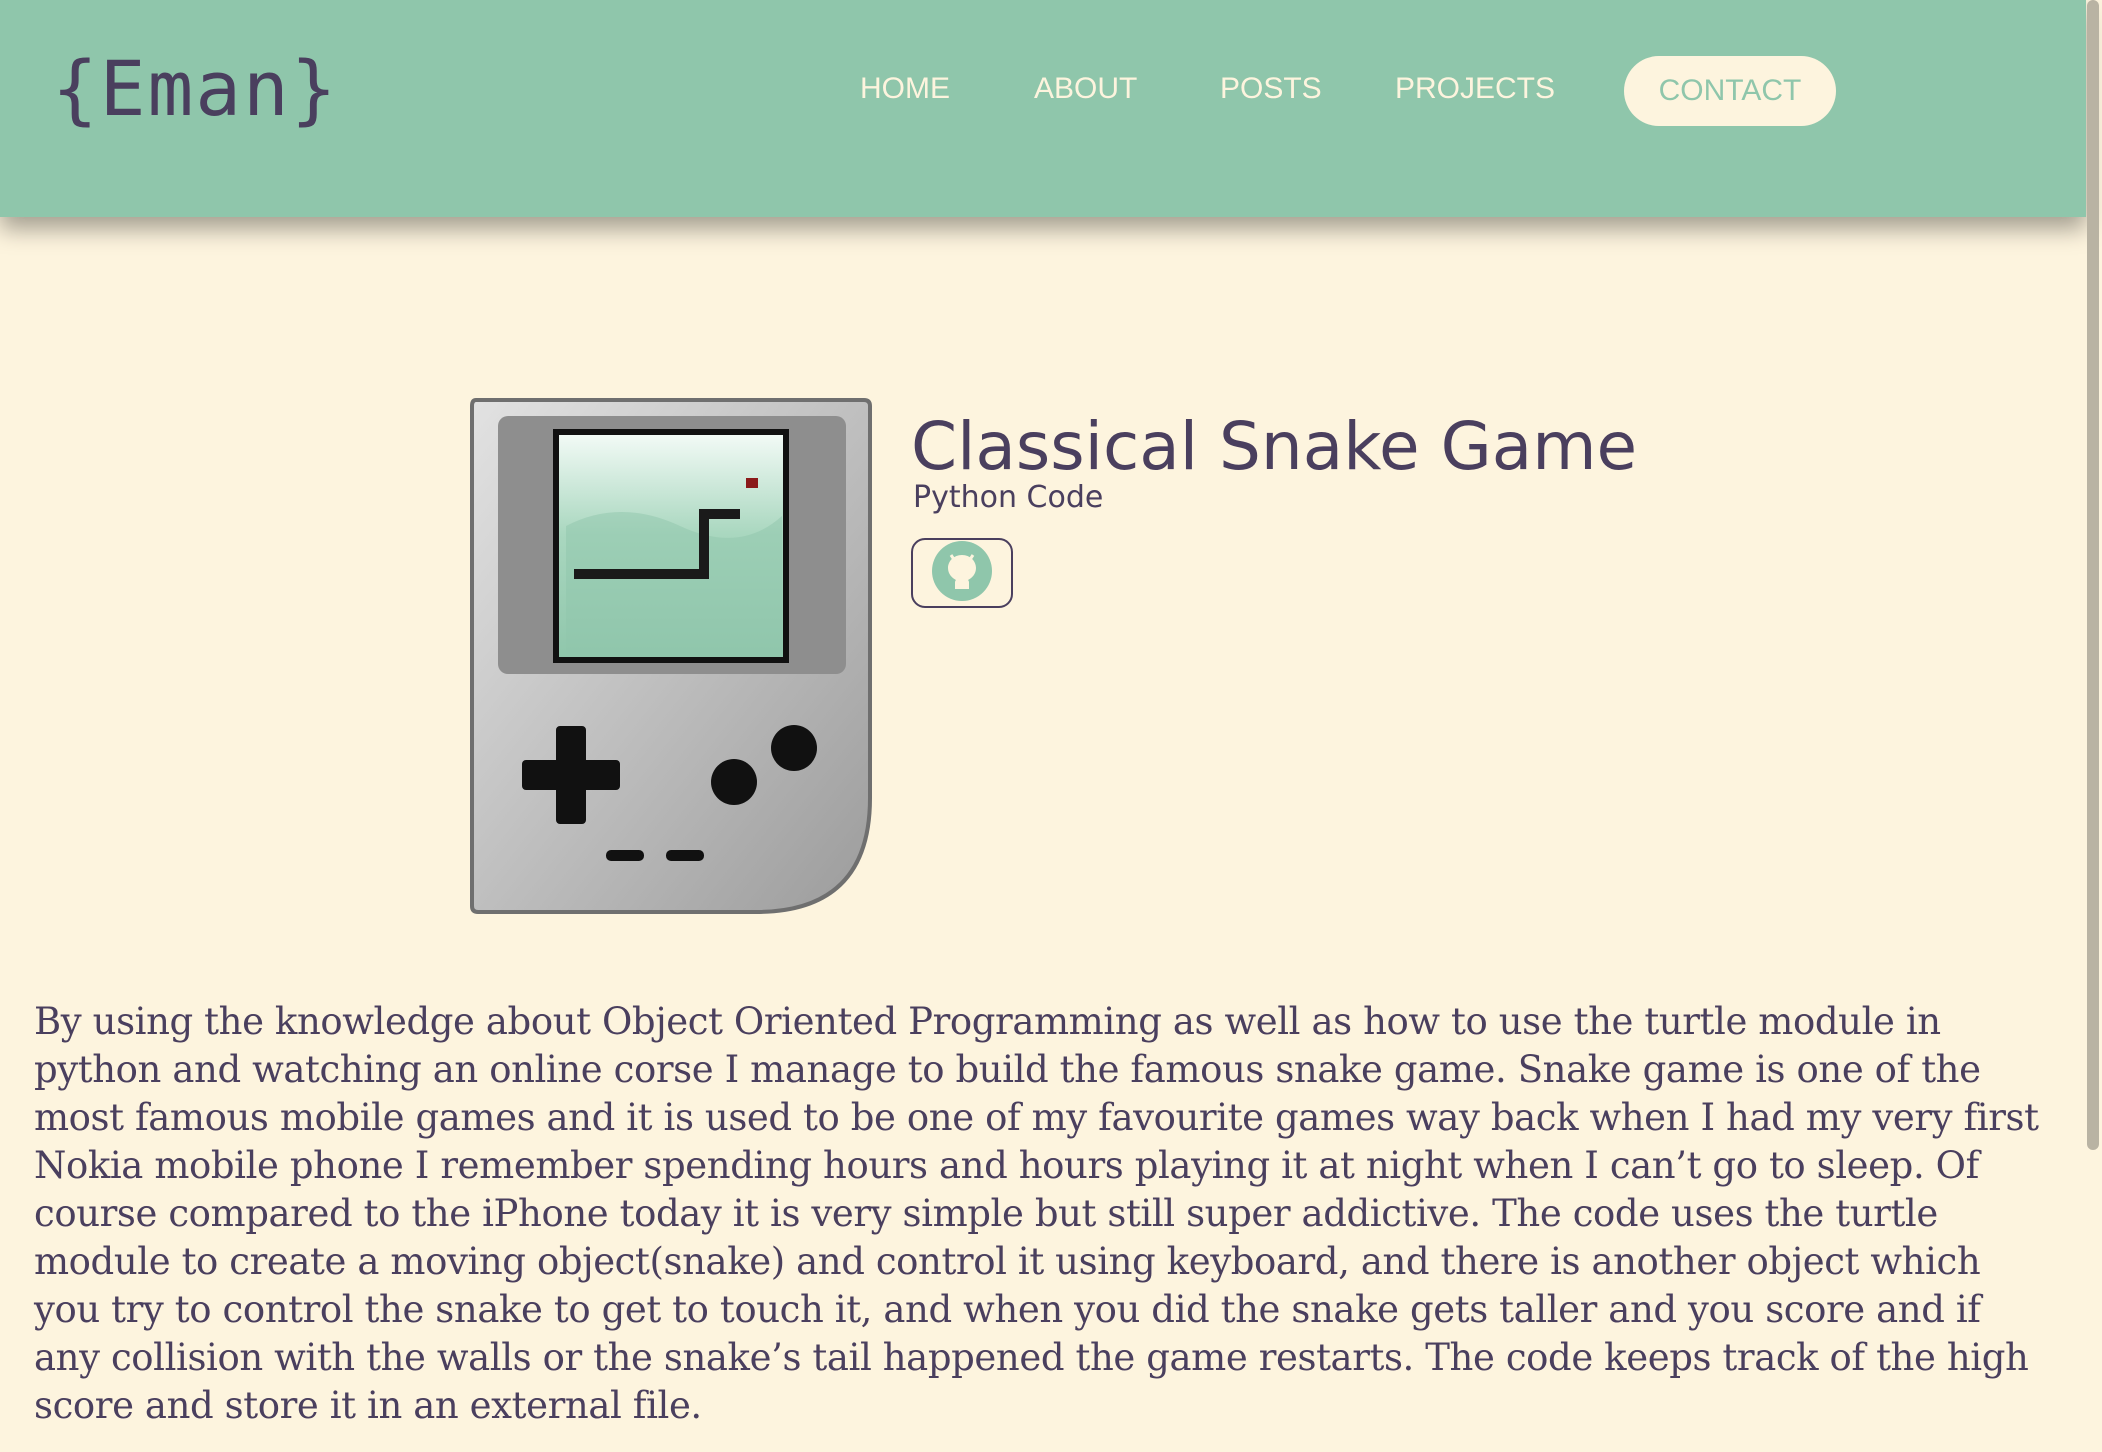 This screenshot has height=1452, width=2102. I want to click on nav-home: HOME, so click(905, 89).